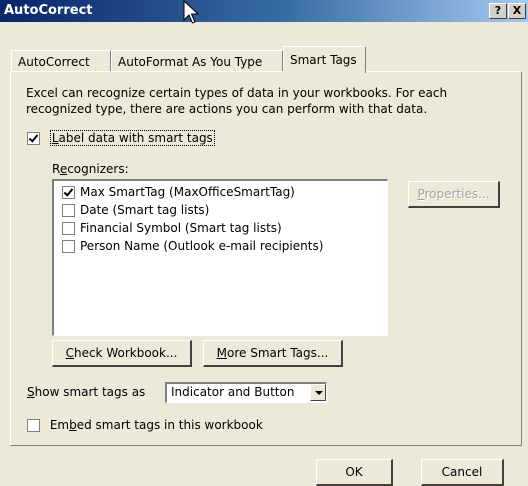 Image resolution: width=528 pixels, height=486 pixels. I want to click on recognizer-item: Max SmartTag (MaxOfficeSmartTag), so click(178, 192).